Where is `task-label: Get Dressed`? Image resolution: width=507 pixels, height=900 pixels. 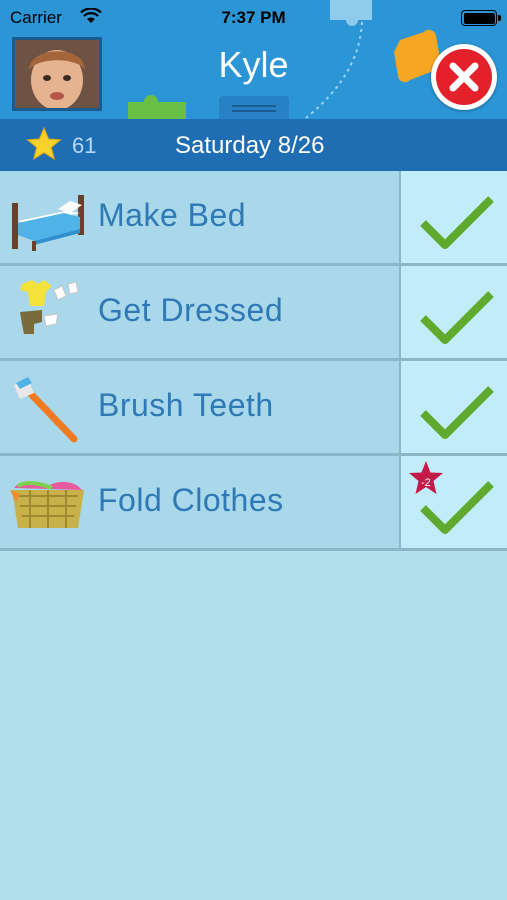
task-label: Get Dressed is located at coordinates (191, 310).